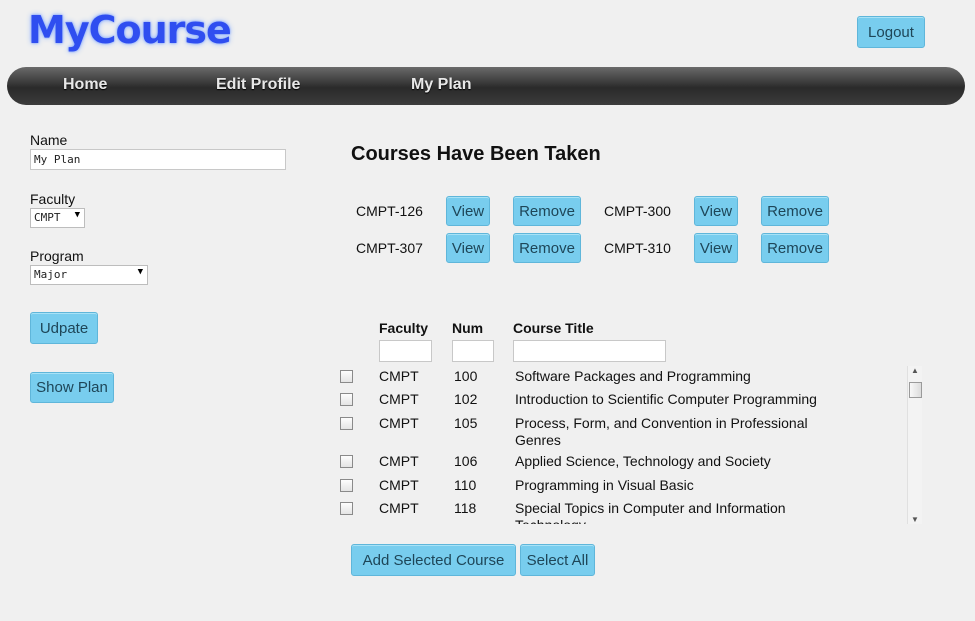 The image size is (975, 621). What do you see at coordinates (915, 519) in the screenshot?
I see `scroll-down-icon: ▼` at bounding box center [915, 519].